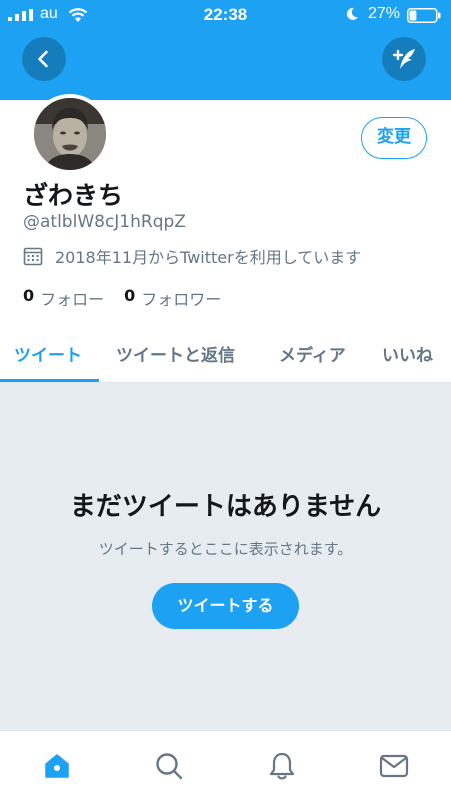 The height and width of the screenshot is (800, 451). What do you see at coordinates (33, 256) in the screenshot?
I see `calendar-icon` at bounding box center [33, 256].